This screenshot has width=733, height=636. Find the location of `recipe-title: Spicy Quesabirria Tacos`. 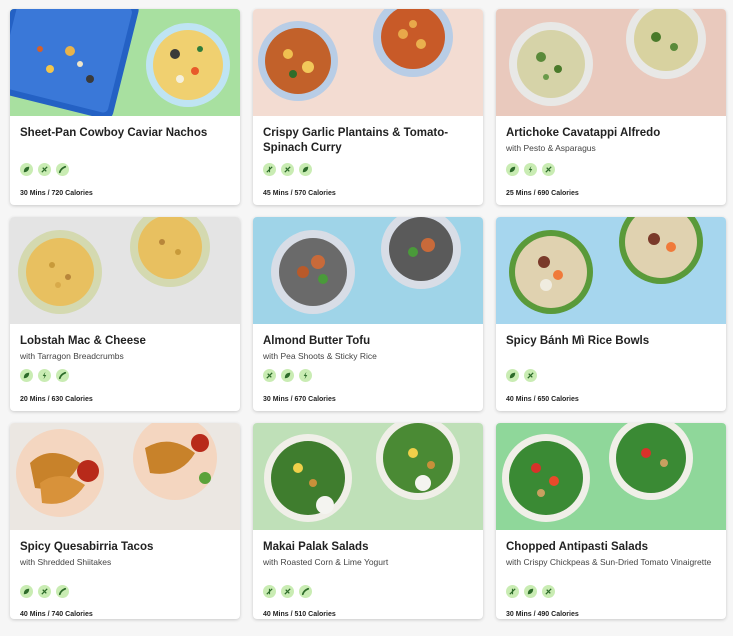

recipe-title: Spicy Quesabirria Tacos is located at coordinates (87, 547).